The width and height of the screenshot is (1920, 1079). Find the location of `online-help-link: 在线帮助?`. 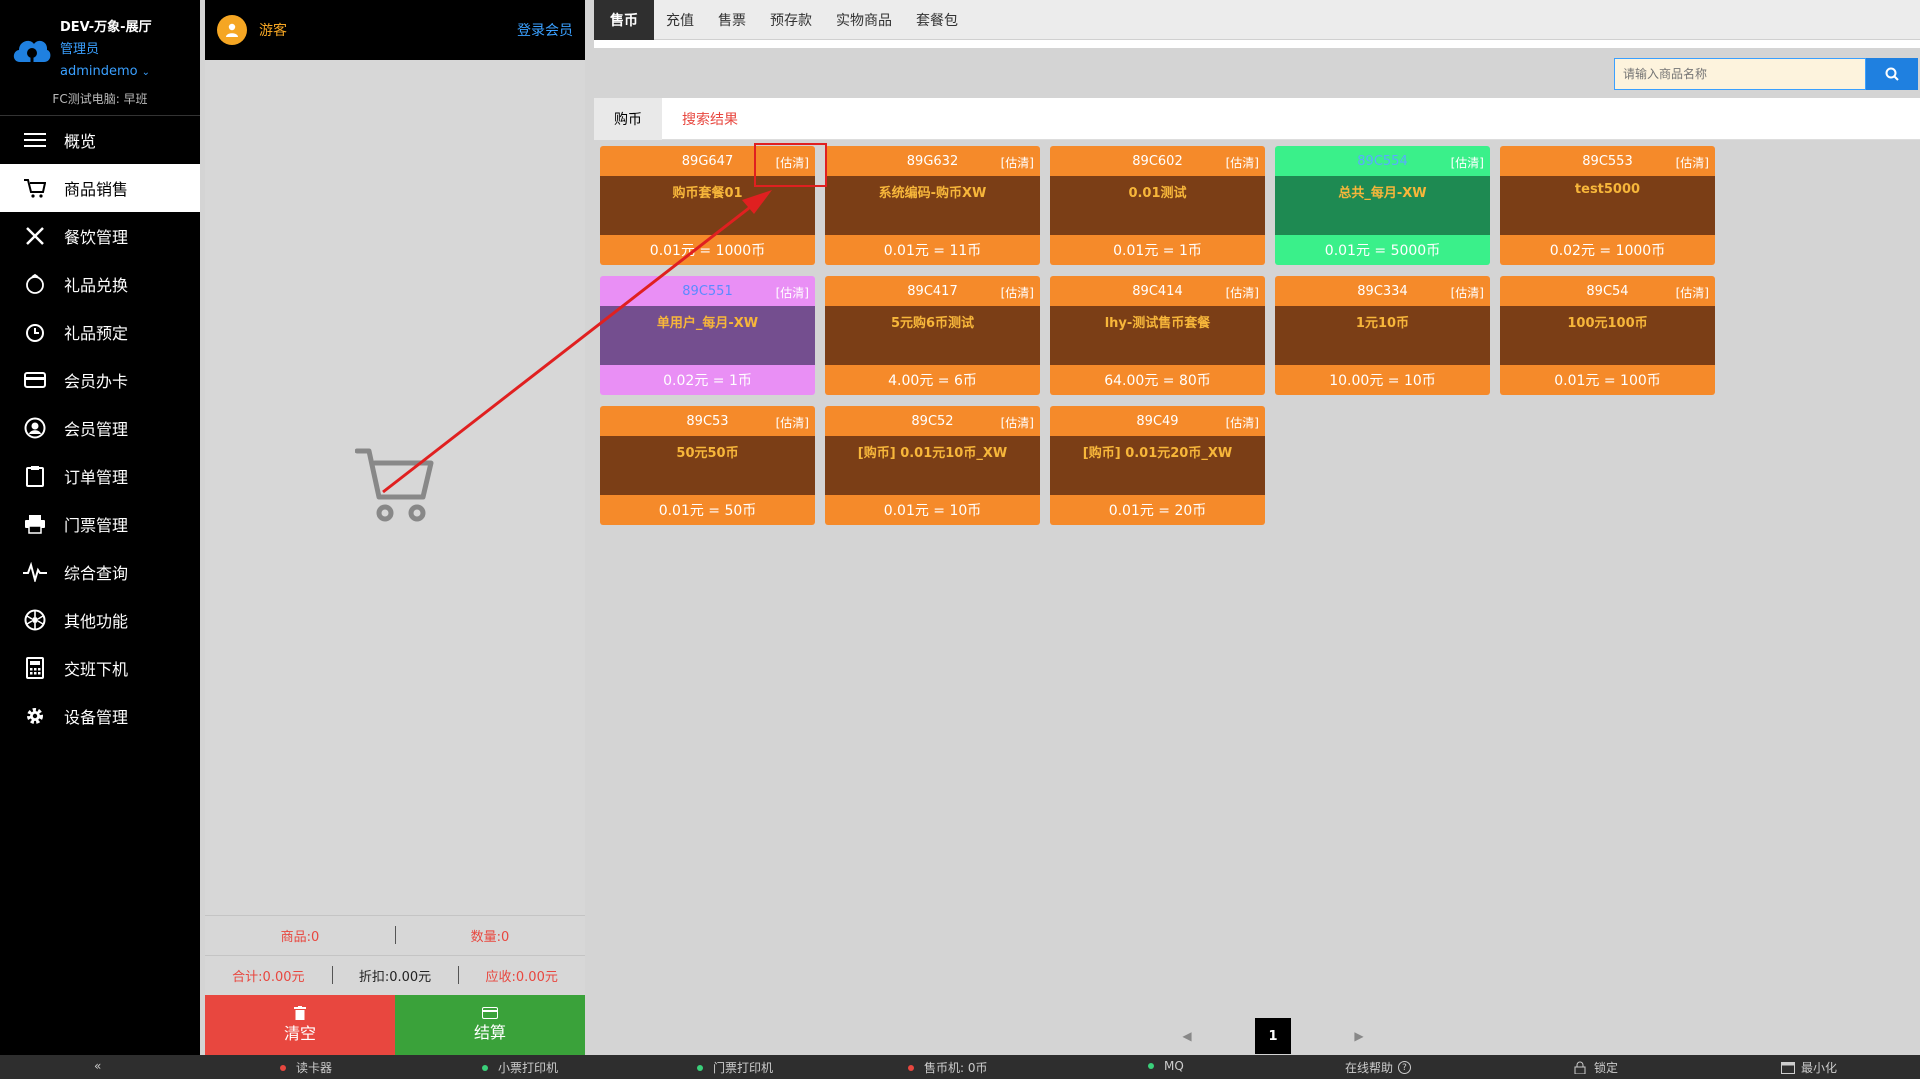

online-help-link: 在线帮助? is located at coordinates (1378, 1067).